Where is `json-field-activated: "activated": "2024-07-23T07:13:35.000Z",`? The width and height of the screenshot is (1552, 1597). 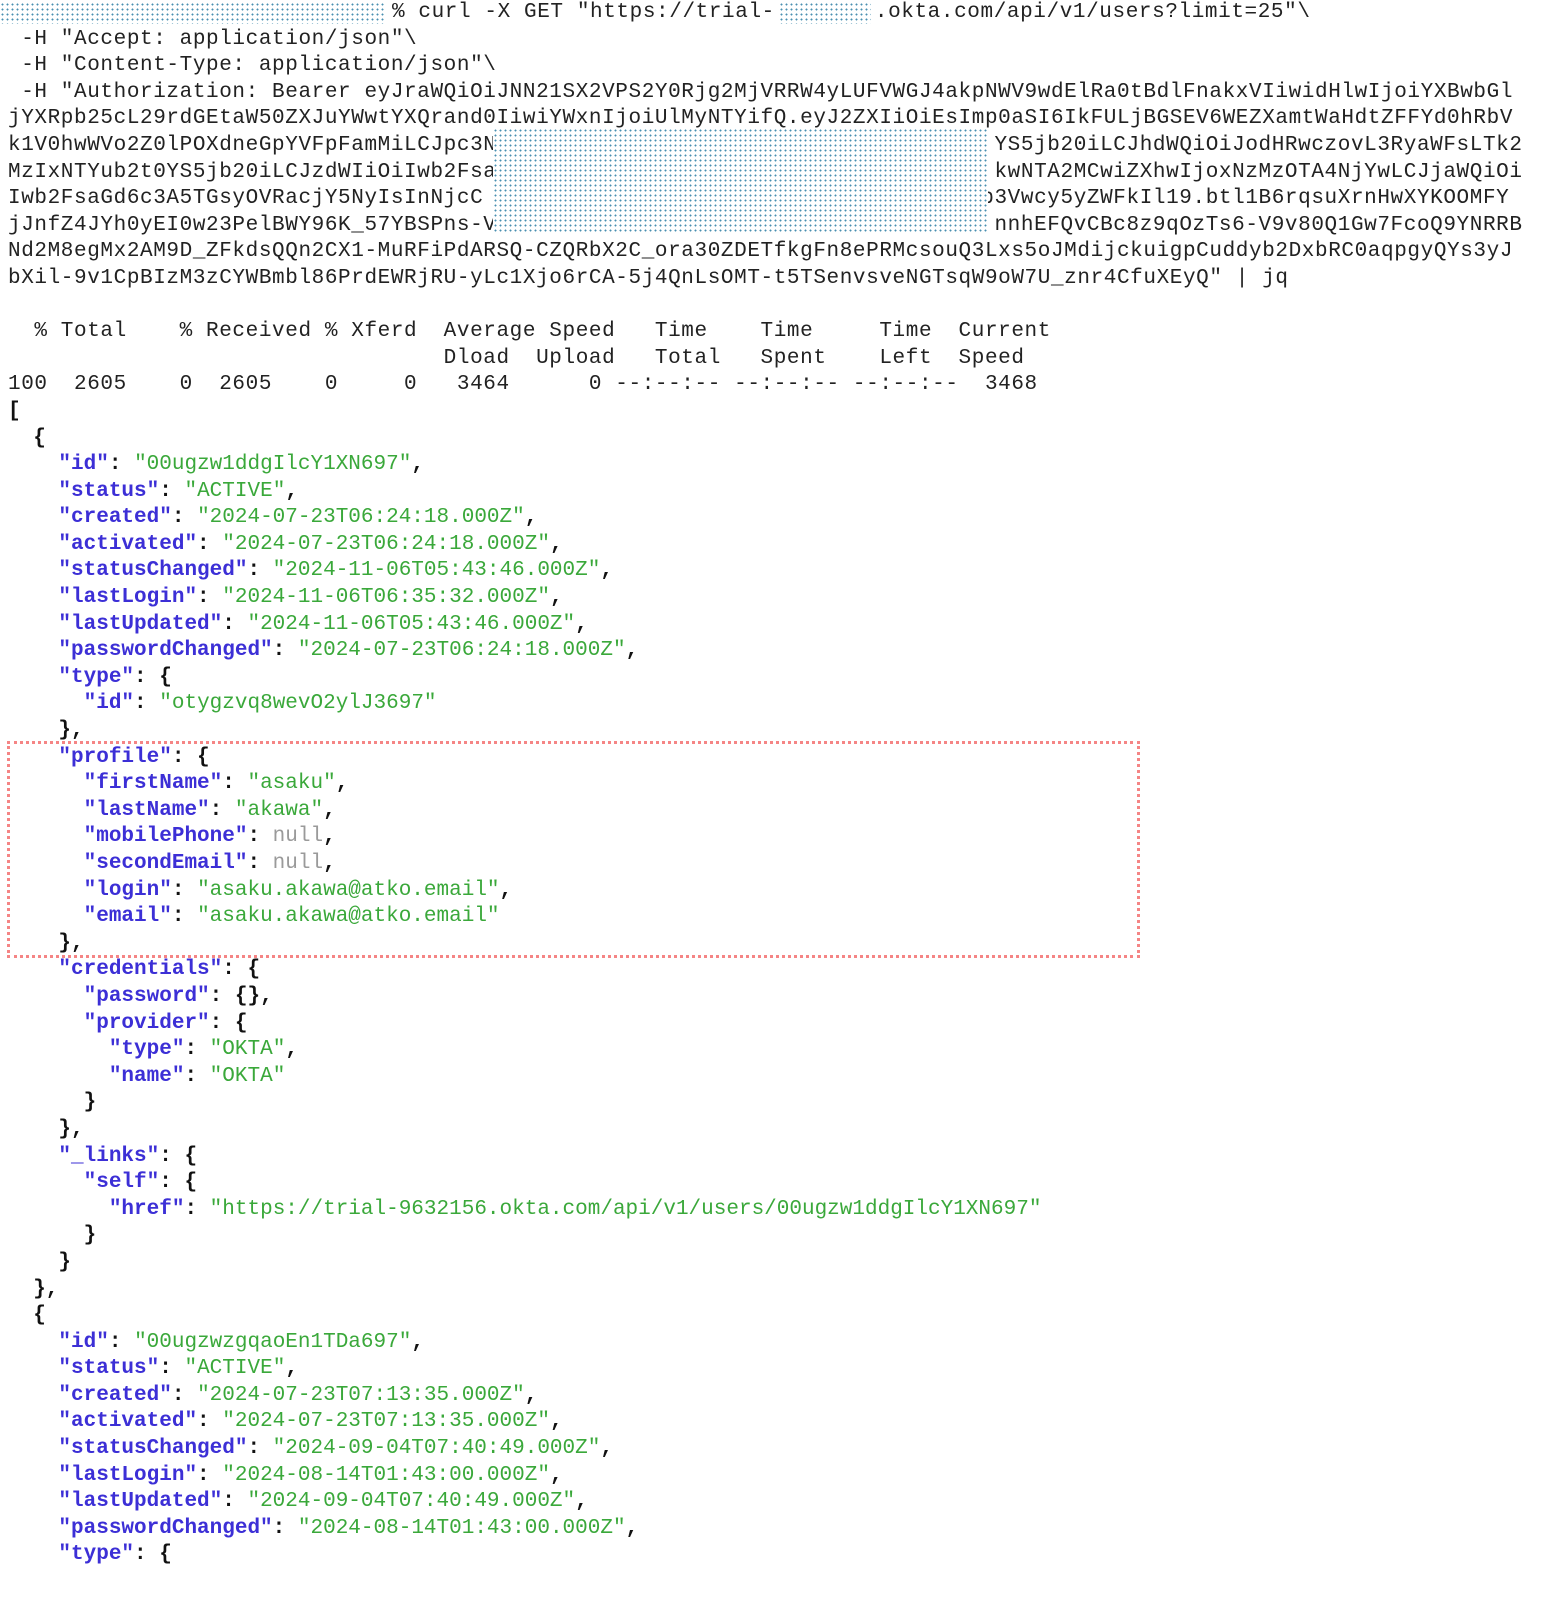
json-field-activated: "activated": "2024-07-23T07:13:35.000Z", is located at coordinates (310, 1422).